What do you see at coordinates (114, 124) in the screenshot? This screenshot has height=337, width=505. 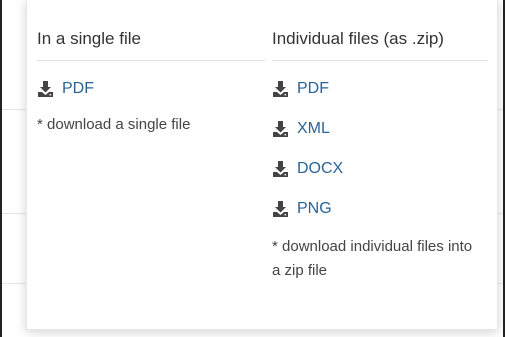 I see `single-file-note: * download a single file` at bounding box center [114, 124].